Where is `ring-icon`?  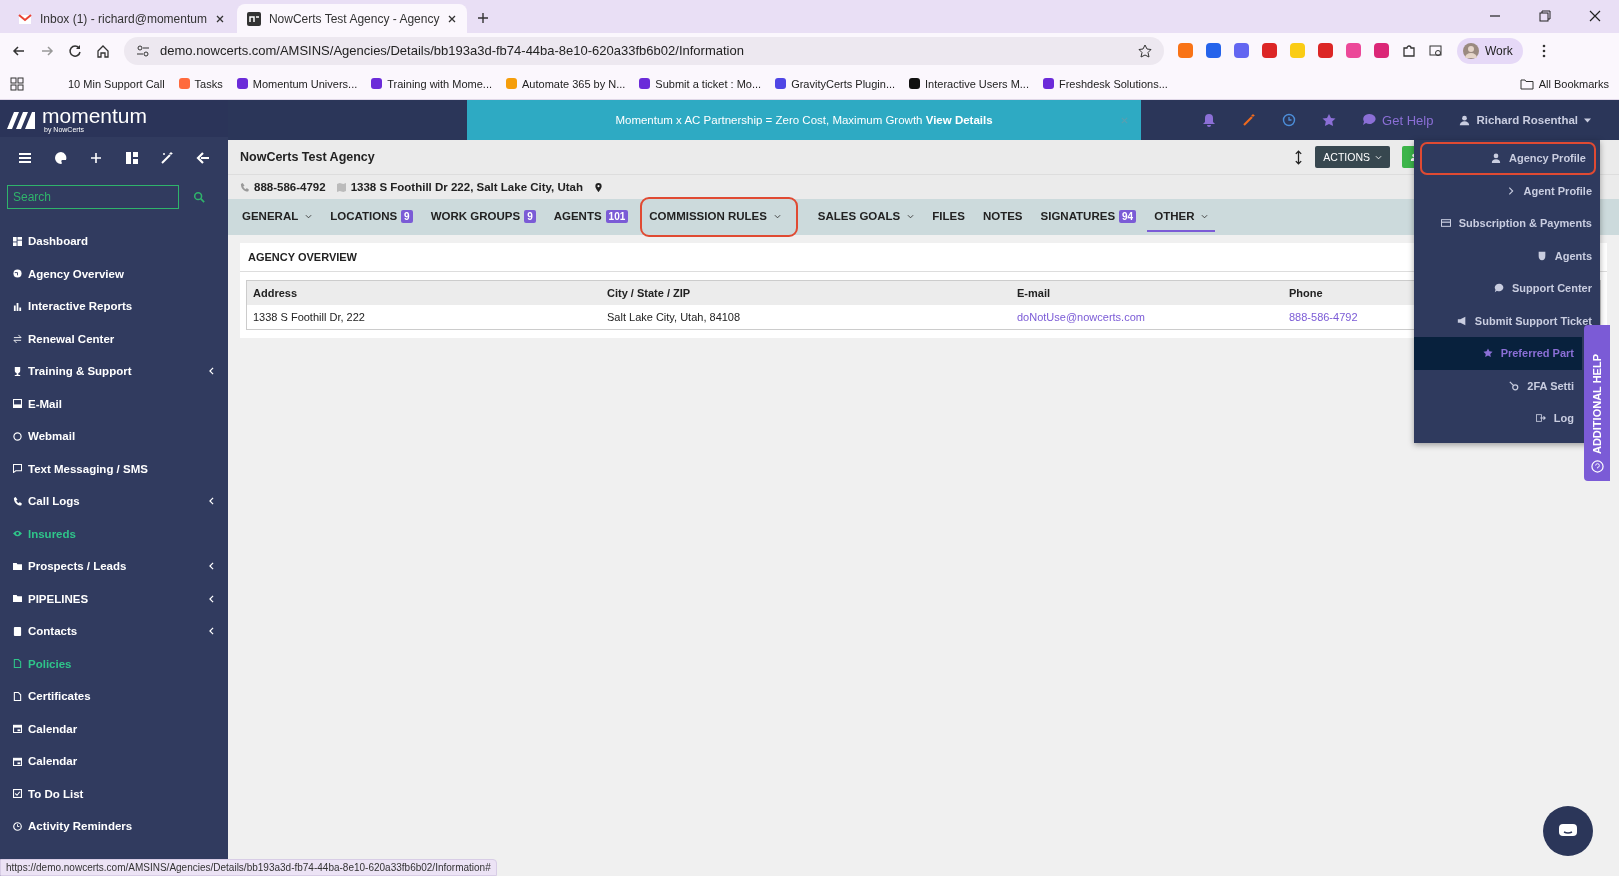 ring-icon is located at coordinates (17, 436).